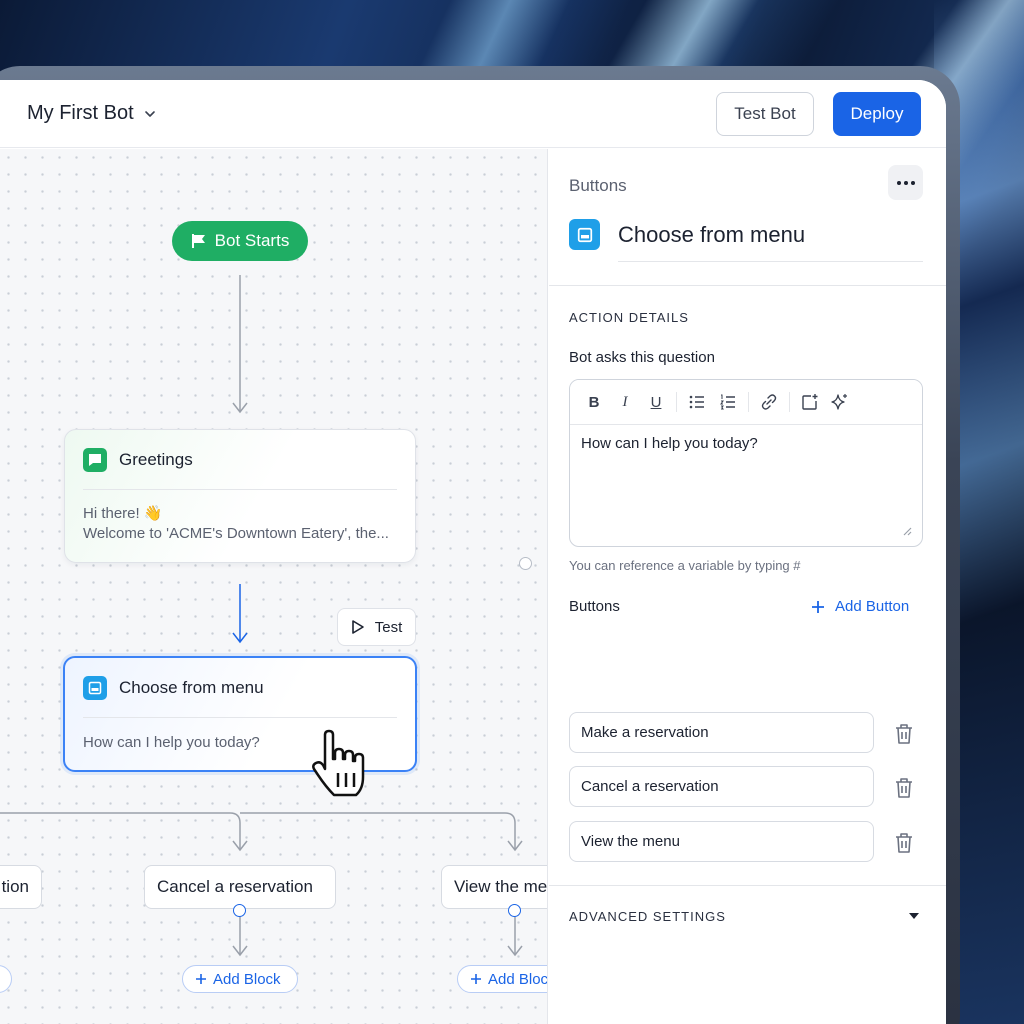 This screenshot has width=1024, height=1024. Describe the element at coordinates (810, 402) in the screenshot. I see `media-icon` at that location.